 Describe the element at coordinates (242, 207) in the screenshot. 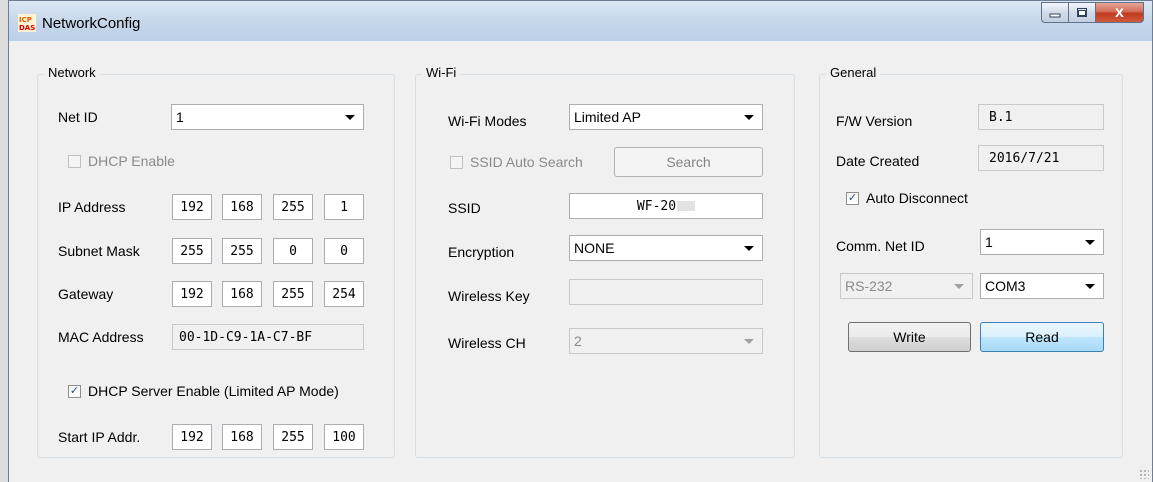

I see `ip-octet-2: 168` at that location.